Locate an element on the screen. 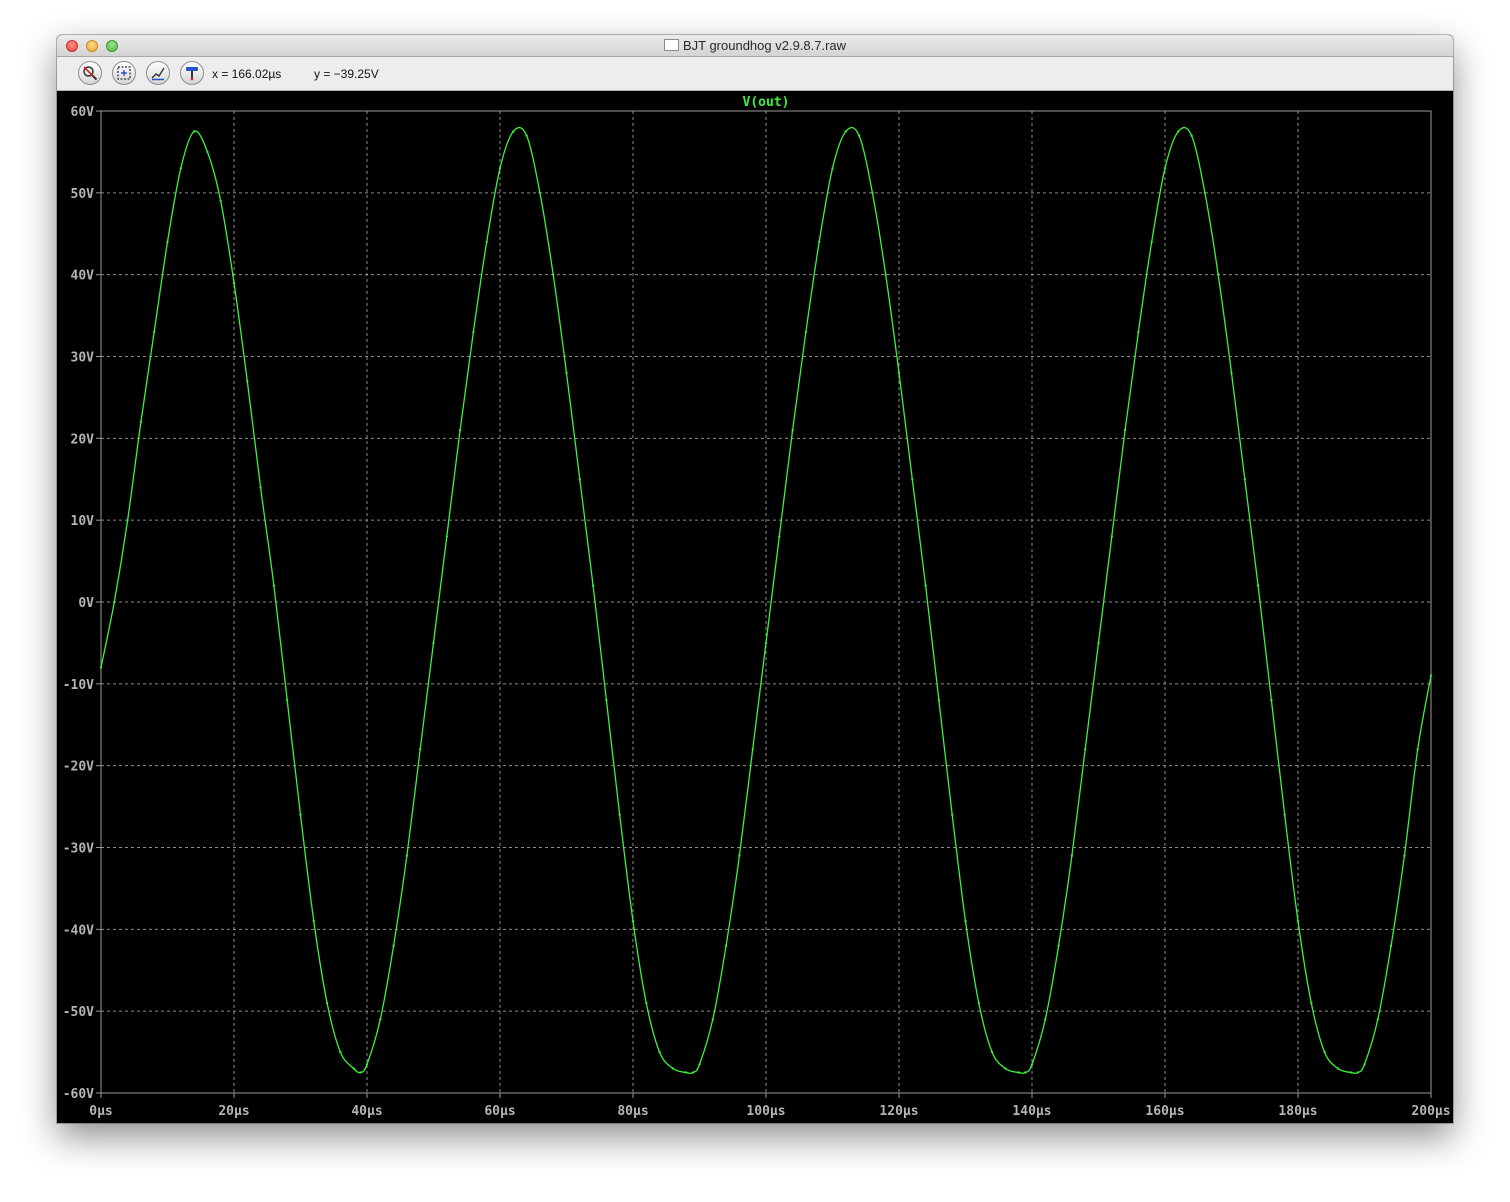 The height and width of the screenshot is (1202, 1510). cursor-x-readout: x = 166.02µs is located at coordinates (247, 74).